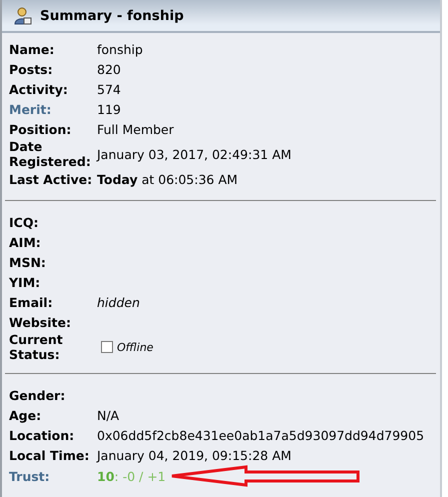 The height and width of the screenshot is (497, 448). Describe the element at coordinates (109, 69) in the screenshot. I see `field-value: 820` at that location.